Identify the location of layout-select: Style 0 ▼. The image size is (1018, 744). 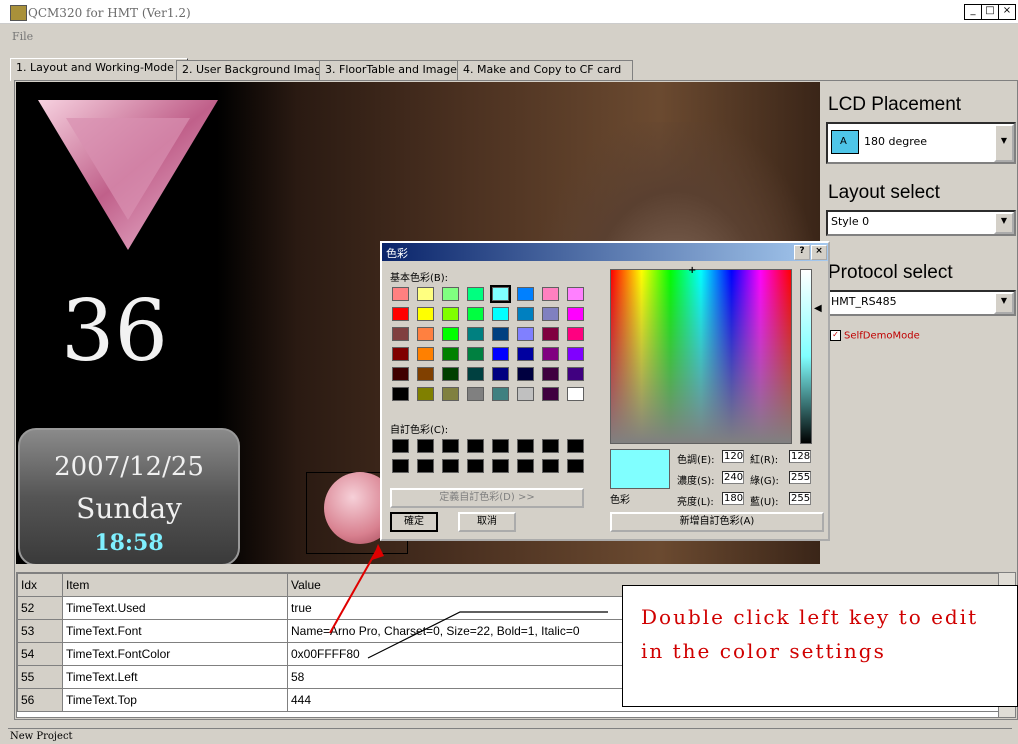
(921, 223).